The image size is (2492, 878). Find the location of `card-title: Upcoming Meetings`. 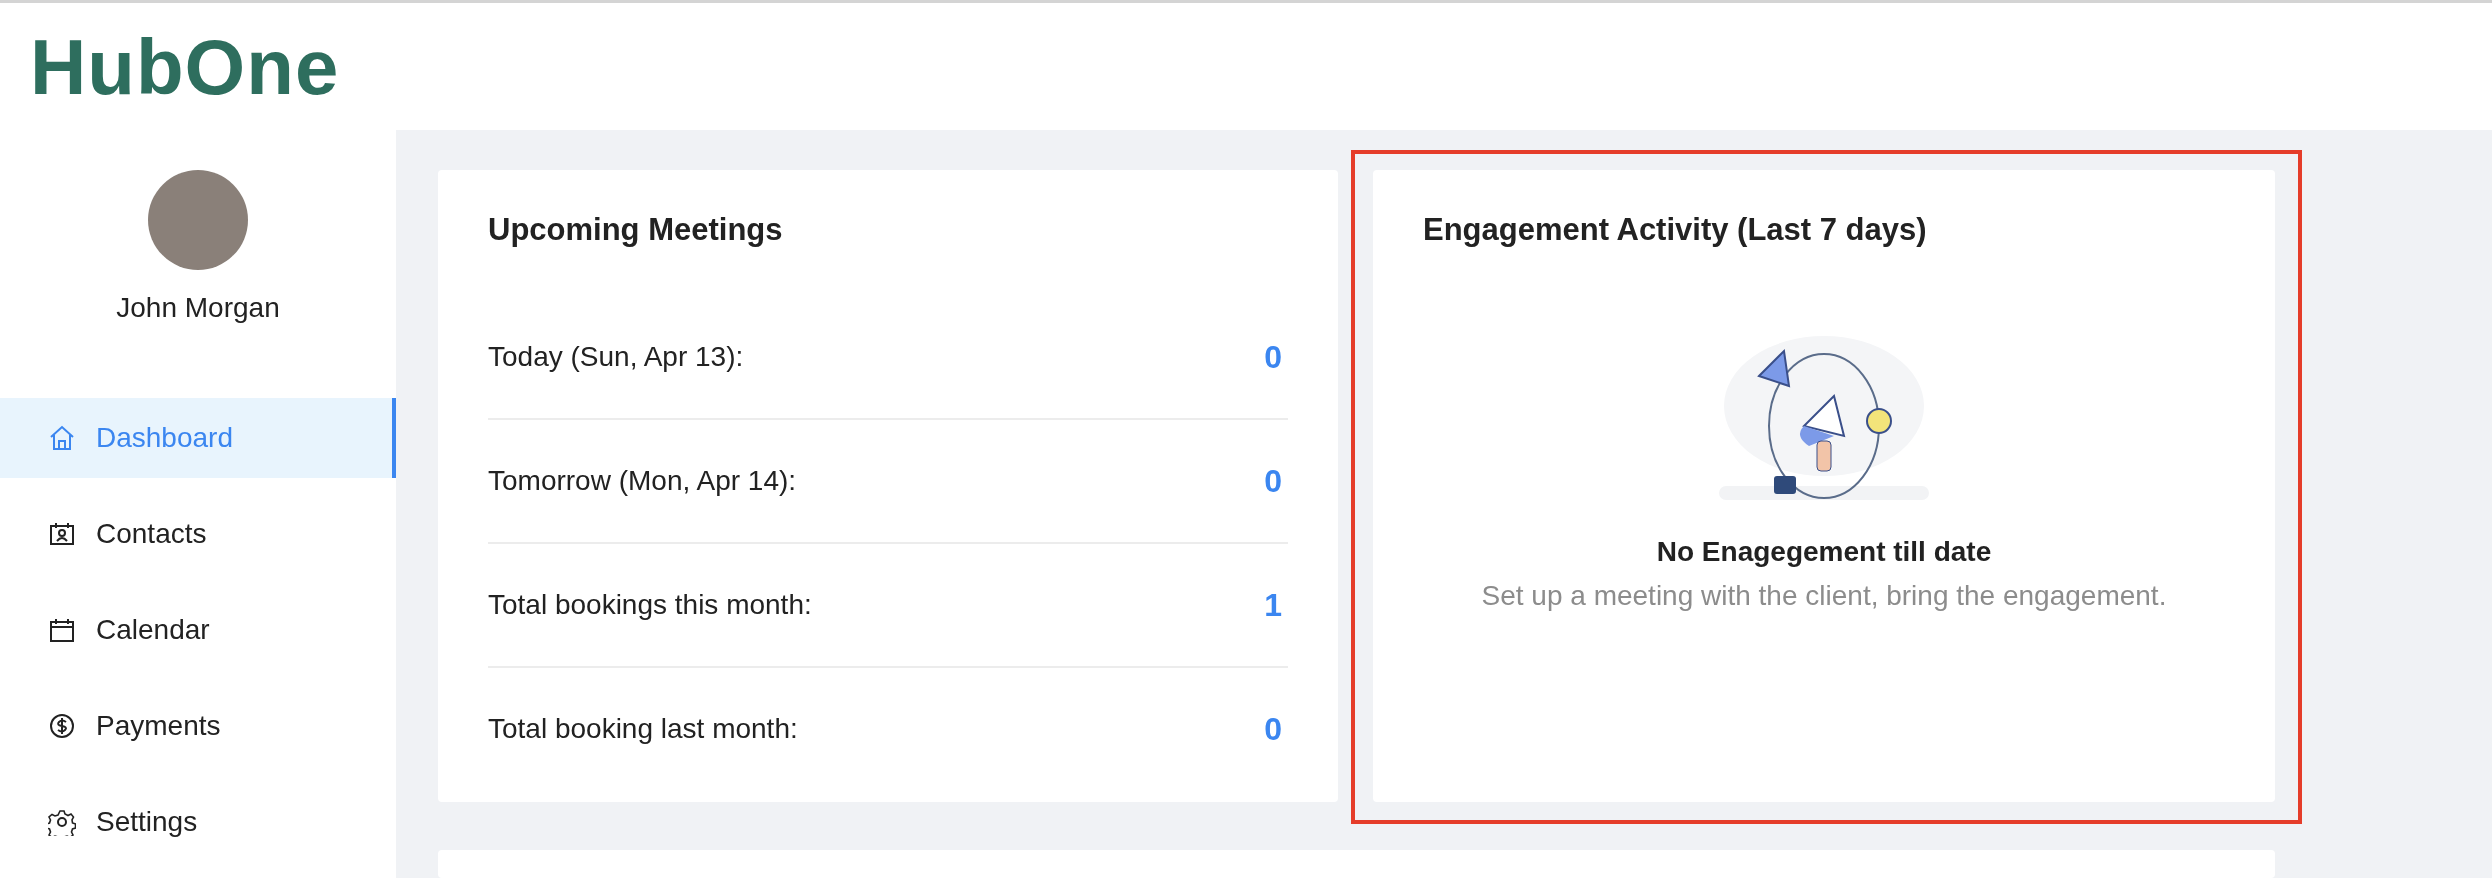

card-title: Upcoming Meetings is located at coordinates (636, 230).